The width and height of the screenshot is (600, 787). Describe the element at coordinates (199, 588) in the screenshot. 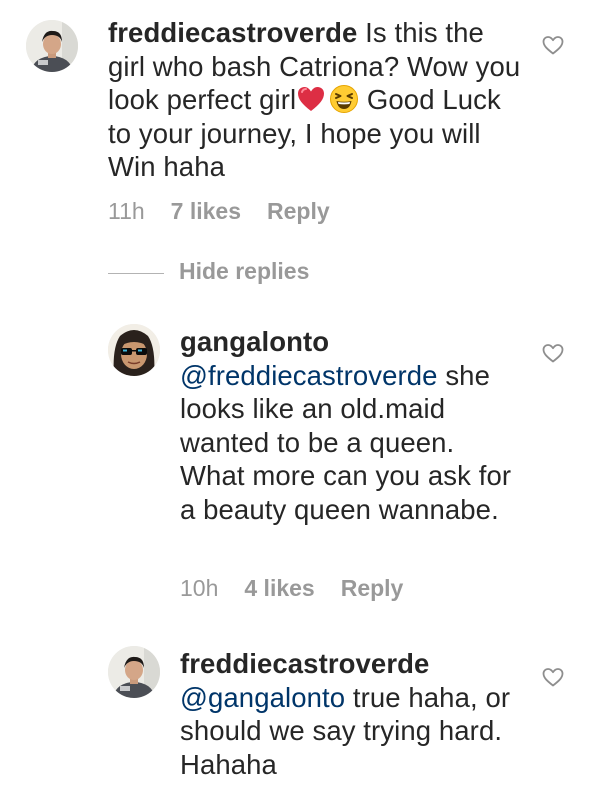

I see `reply-time: 10h` at that location.